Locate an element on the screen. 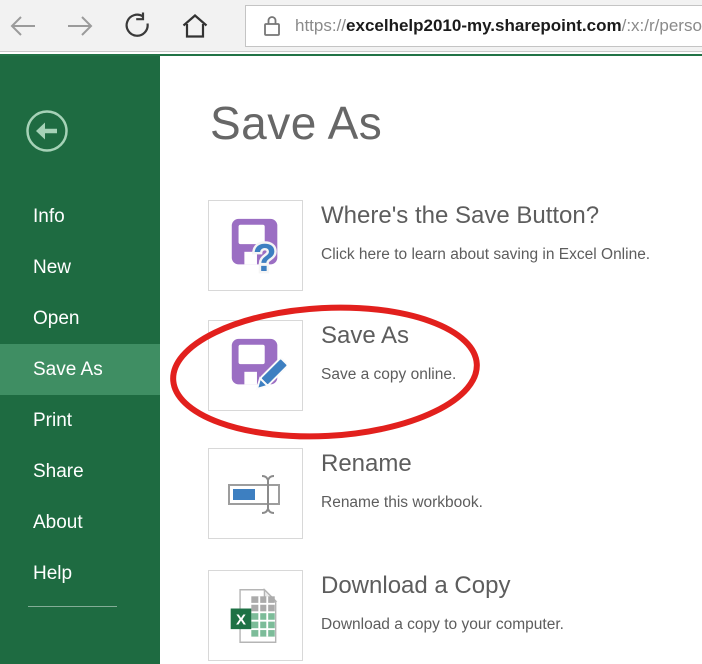 The height and width of the screenshot is (664, 702). sidebar-item-about: About is located at coordinates (80, 522).